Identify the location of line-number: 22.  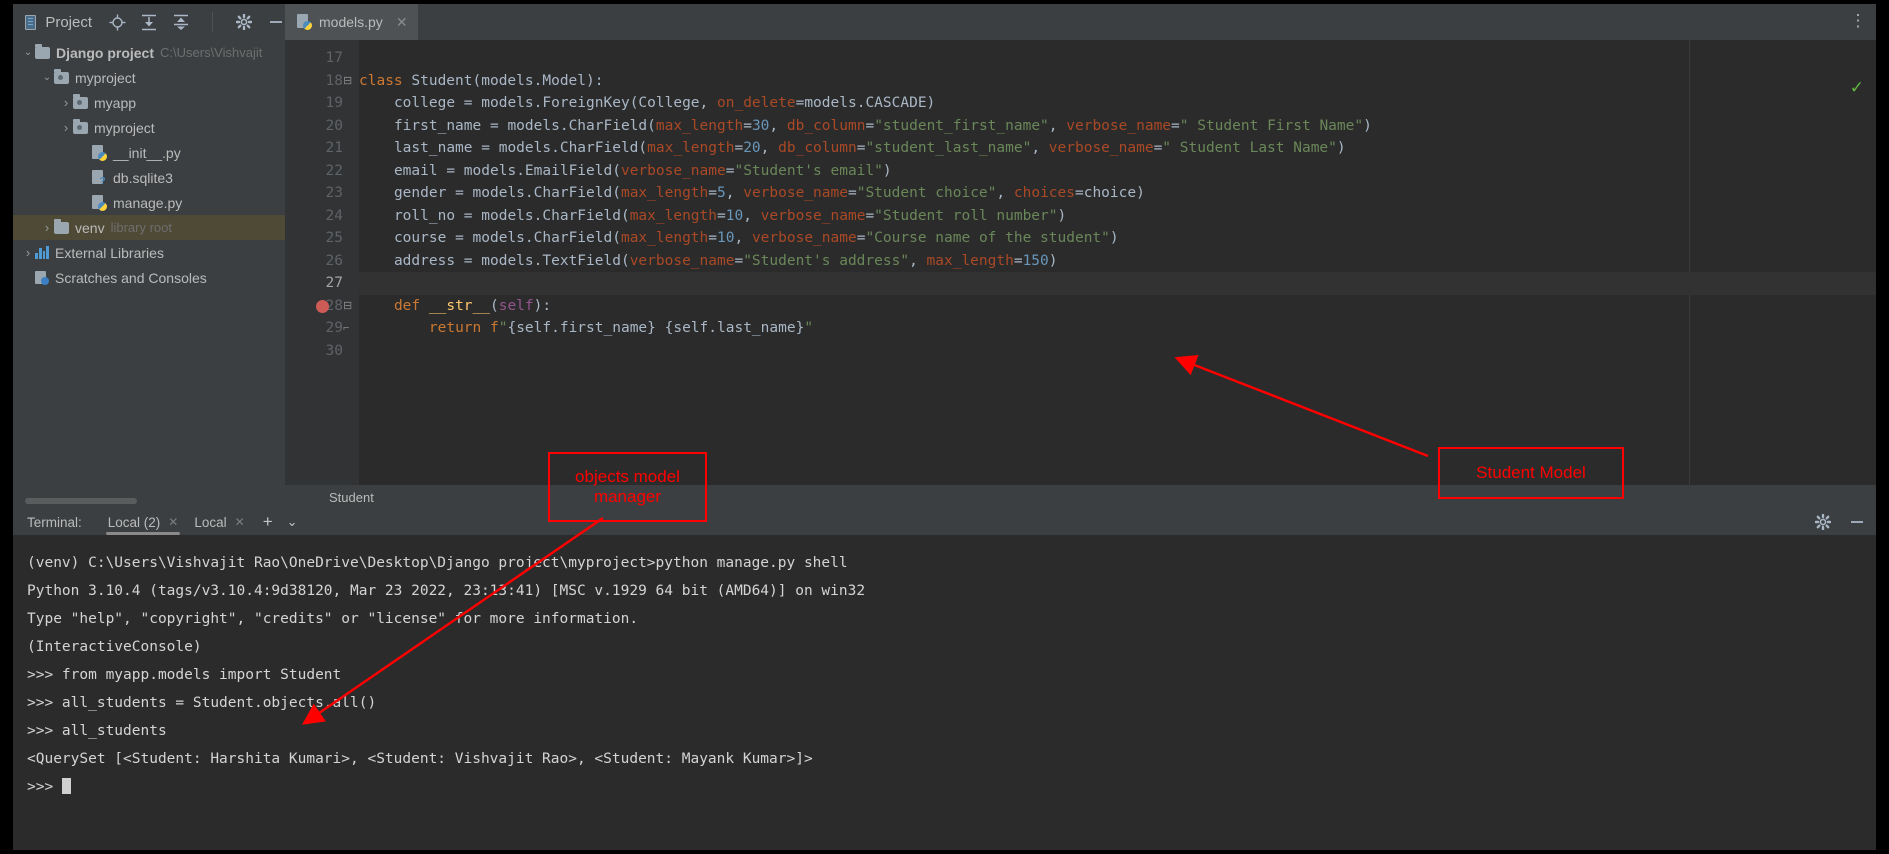
(334, 170).